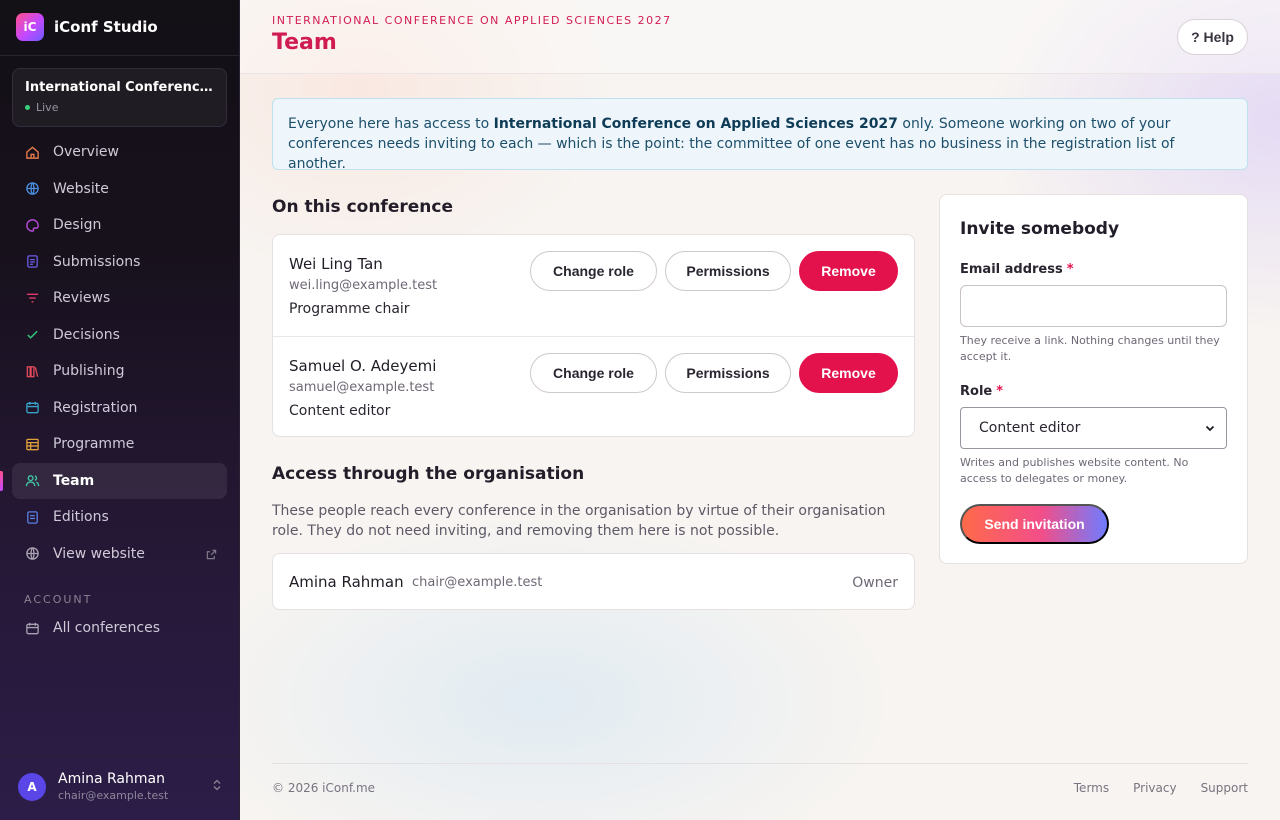 The image size is (1280, 820). I want to click on footer-divider, so click(760, 763).